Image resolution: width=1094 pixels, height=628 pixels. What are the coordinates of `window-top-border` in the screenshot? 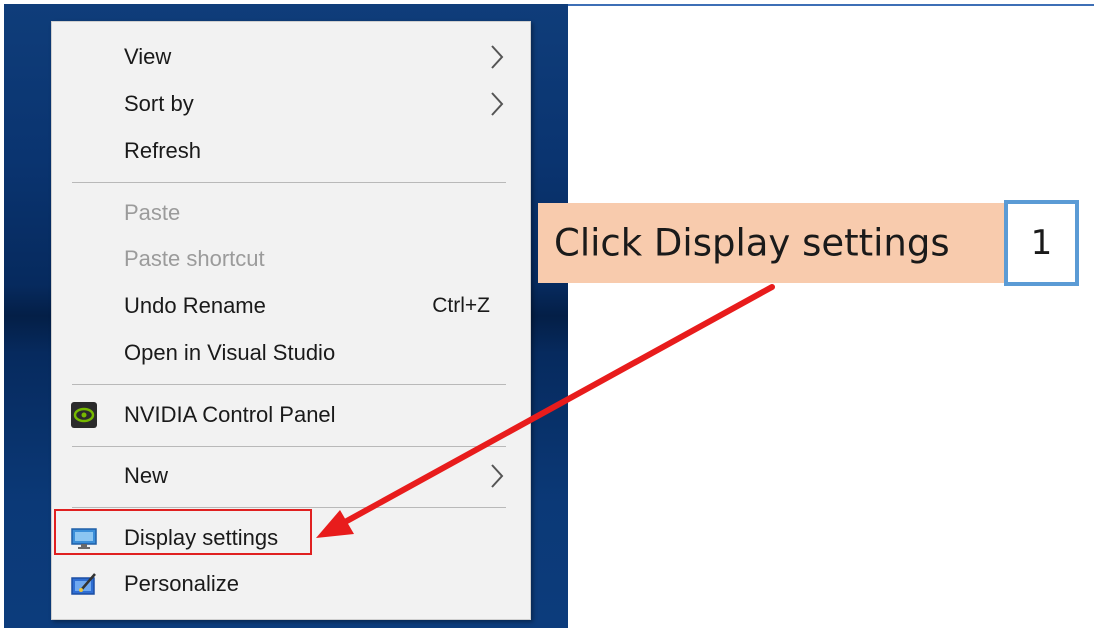 It's located at (829, 5).